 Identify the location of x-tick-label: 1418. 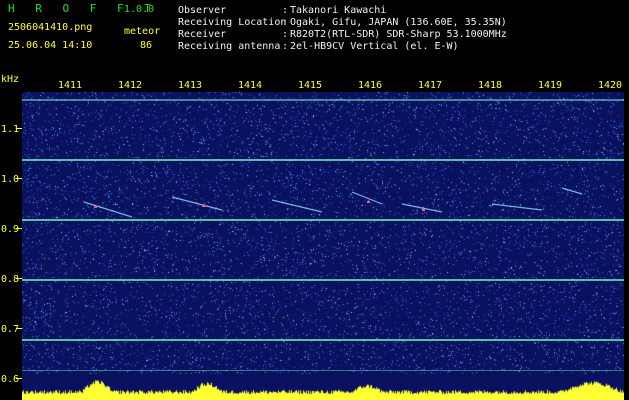
(490, 85).